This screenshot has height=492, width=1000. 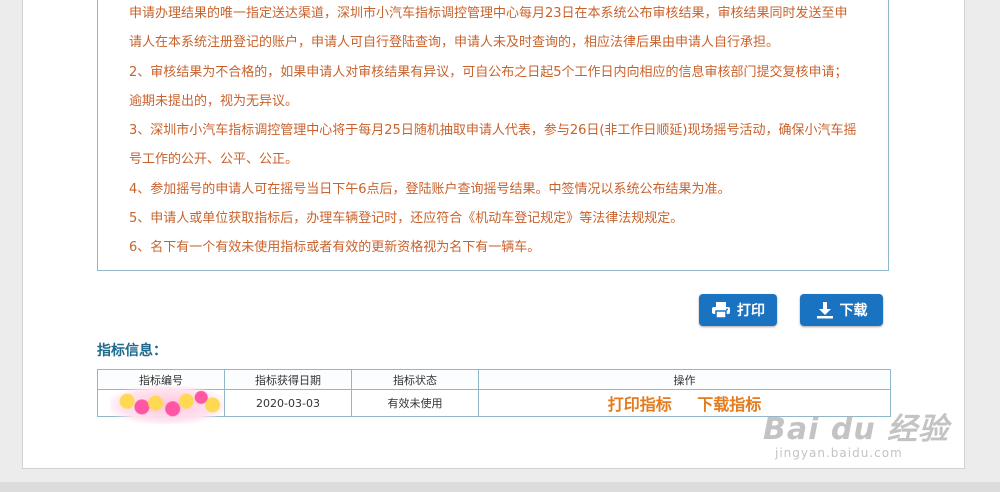 What do you see at coordinates (214, 101) in the screenshot?
I see `notice-line: 逾期未提出的，视为无异议。` at bounding box center [214, 101].